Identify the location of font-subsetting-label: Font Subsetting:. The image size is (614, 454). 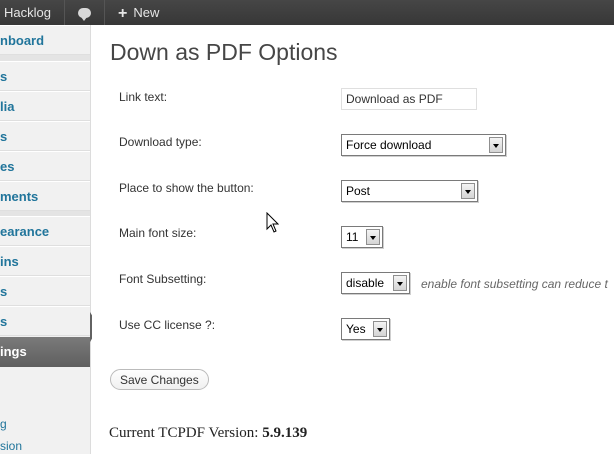
(163, 279).